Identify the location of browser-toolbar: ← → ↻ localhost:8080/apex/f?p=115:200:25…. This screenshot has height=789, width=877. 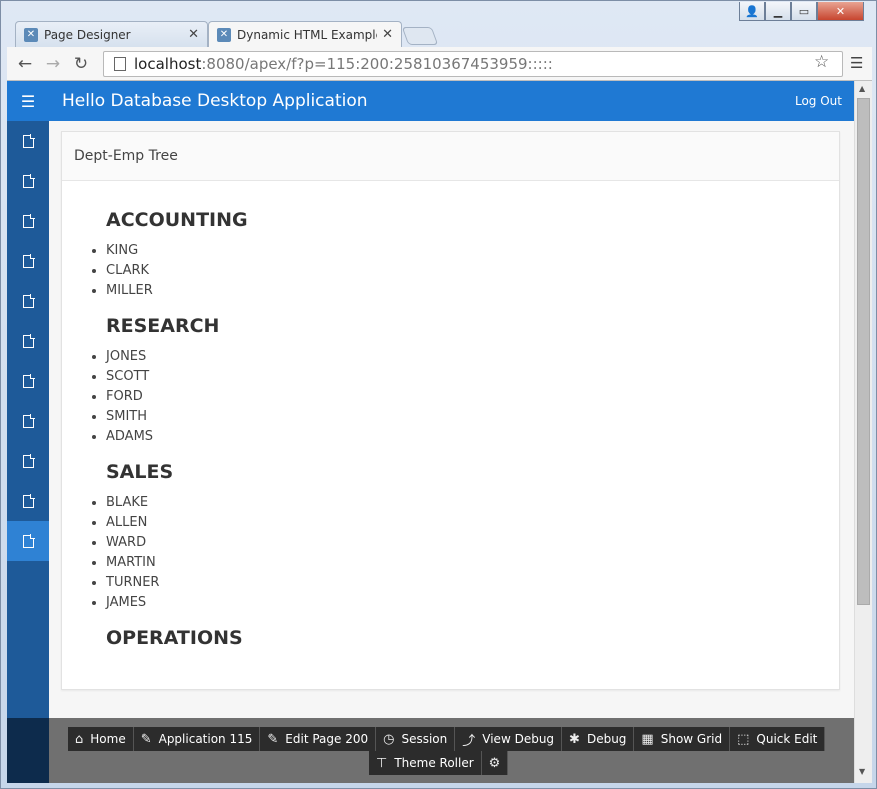
(439, 64).